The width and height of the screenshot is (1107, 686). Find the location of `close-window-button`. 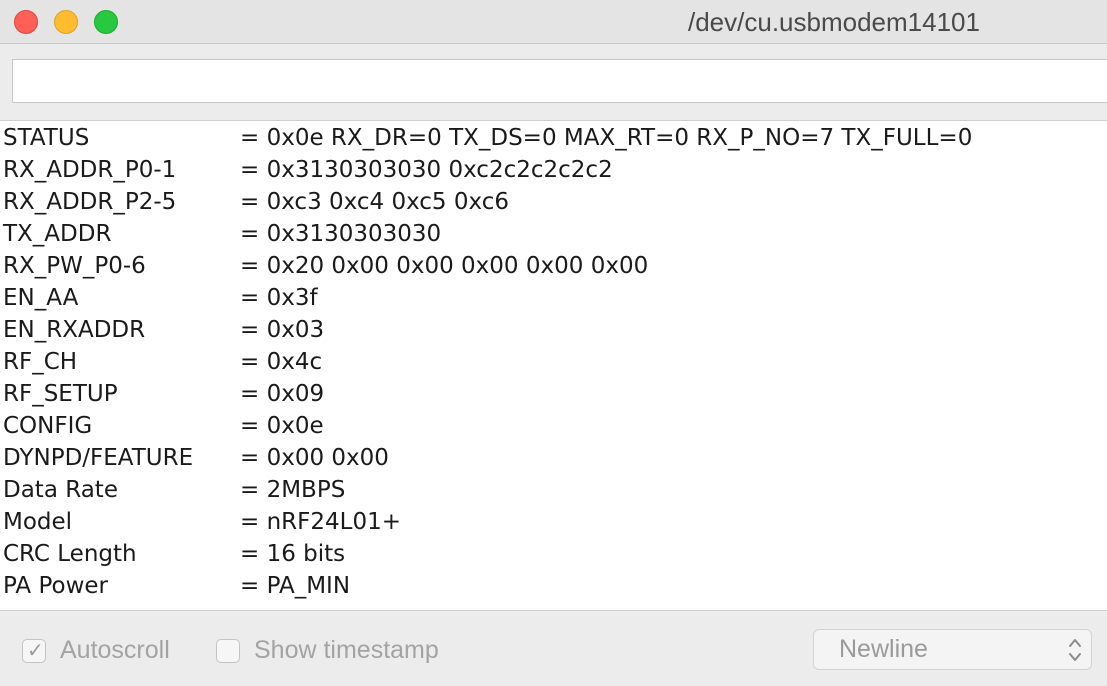

close-window-button is located at coordinates (26, 22).